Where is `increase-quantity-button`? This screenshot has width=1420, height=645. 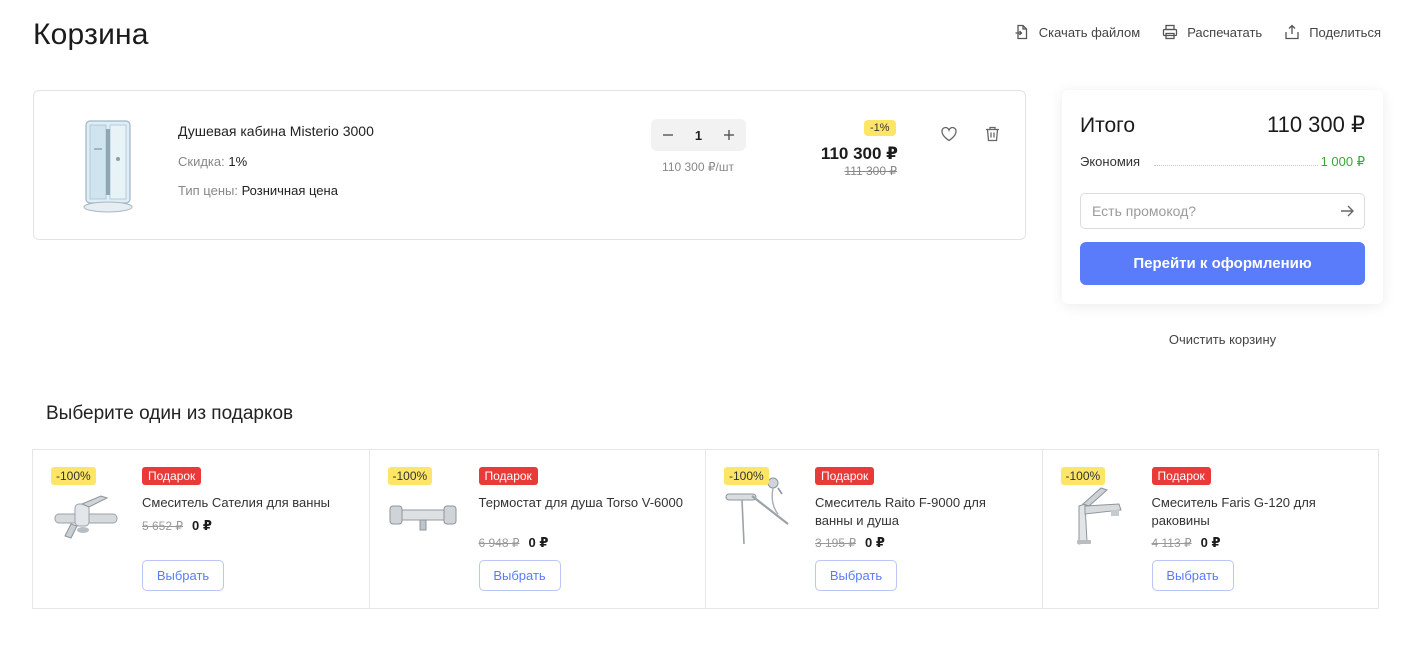 increase-quantity-button is located at coordinates (729, 135).